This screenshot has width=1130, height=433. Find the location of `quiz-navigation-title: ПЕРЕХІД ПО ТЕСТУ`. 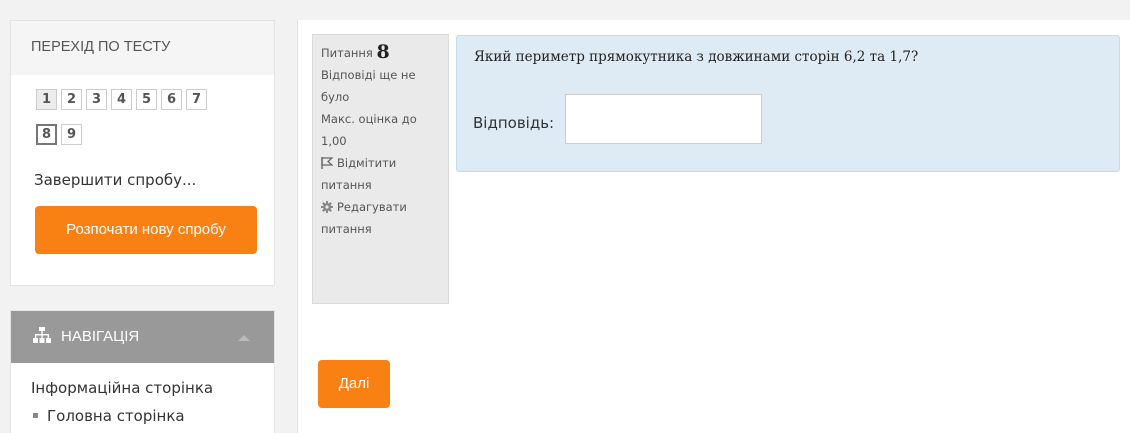

quiz-navigation-title: ПЕРЕХІД ПО ТЕСТУ is located at coordinates (142, 48).